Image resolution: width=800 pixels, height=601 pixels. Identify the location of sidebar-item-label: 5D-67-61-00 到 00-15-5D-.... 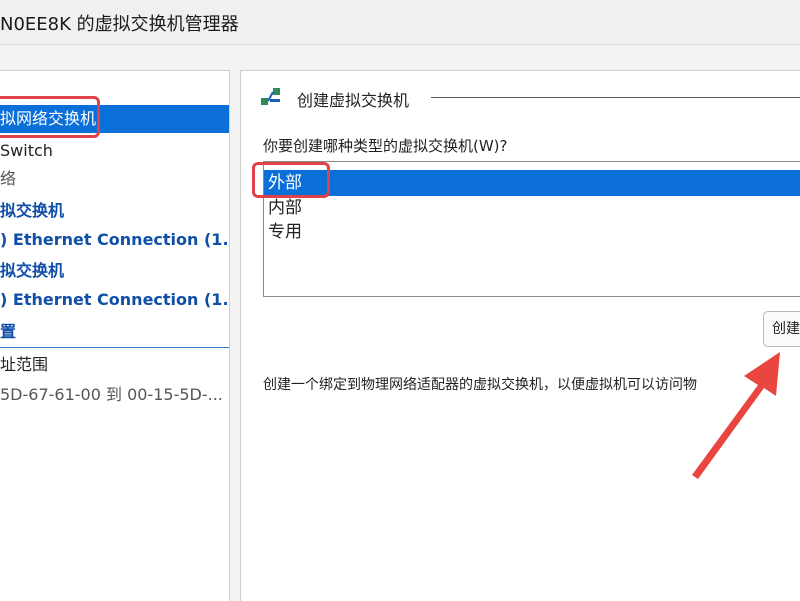
(111, 394).